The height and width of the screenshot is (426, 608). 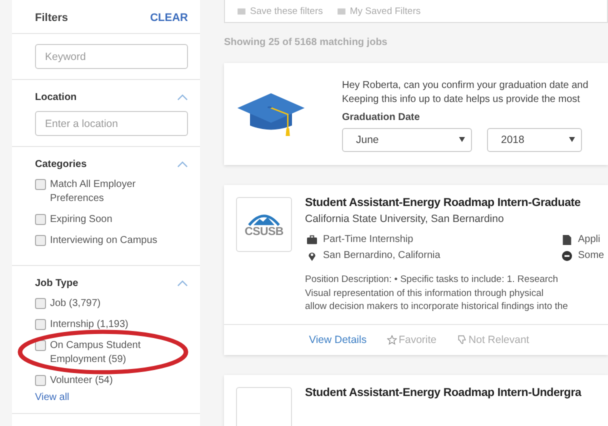 What do you see at coordinates (264, 219) in the screenshot?
I see `mountain-arc-icon` at bounding box center [264, 219].